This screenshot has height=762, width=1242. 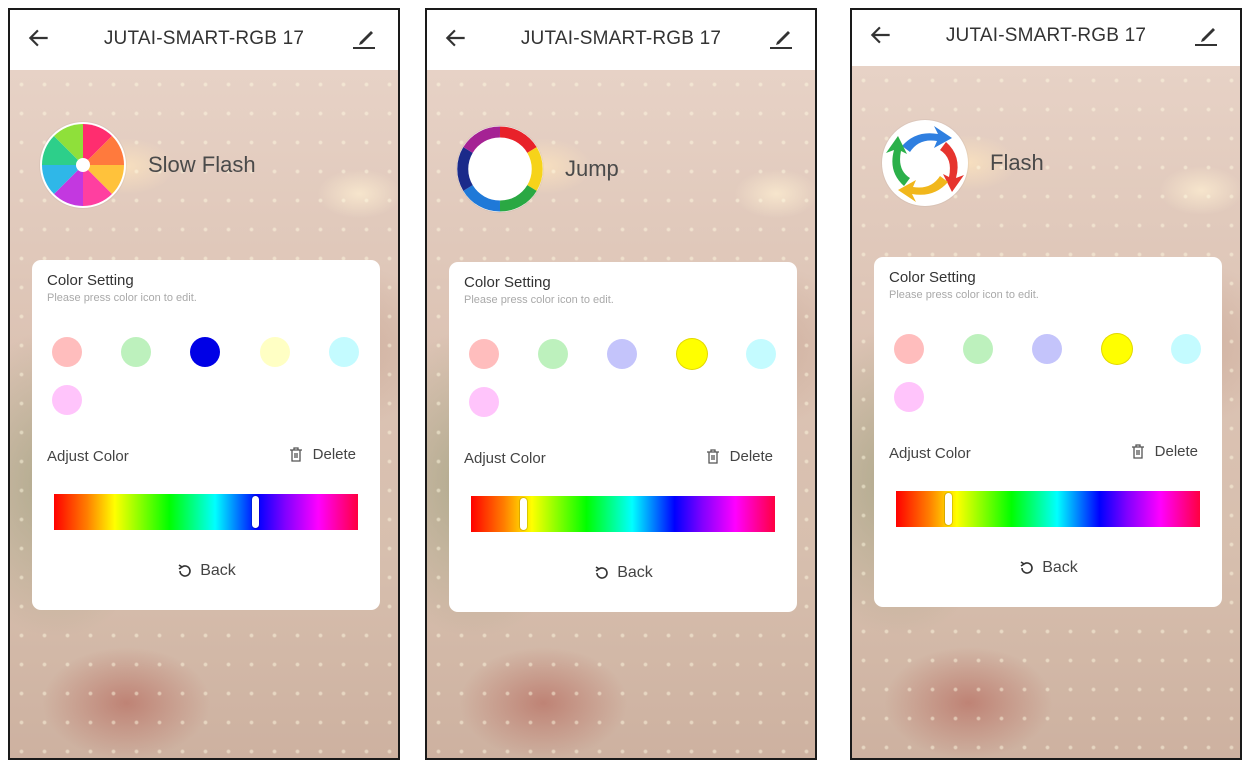 What do you see at coordinates (202, 164) in the screenshot?
I see `mode-name: Slow Flash` at bounding box center [202, 164].